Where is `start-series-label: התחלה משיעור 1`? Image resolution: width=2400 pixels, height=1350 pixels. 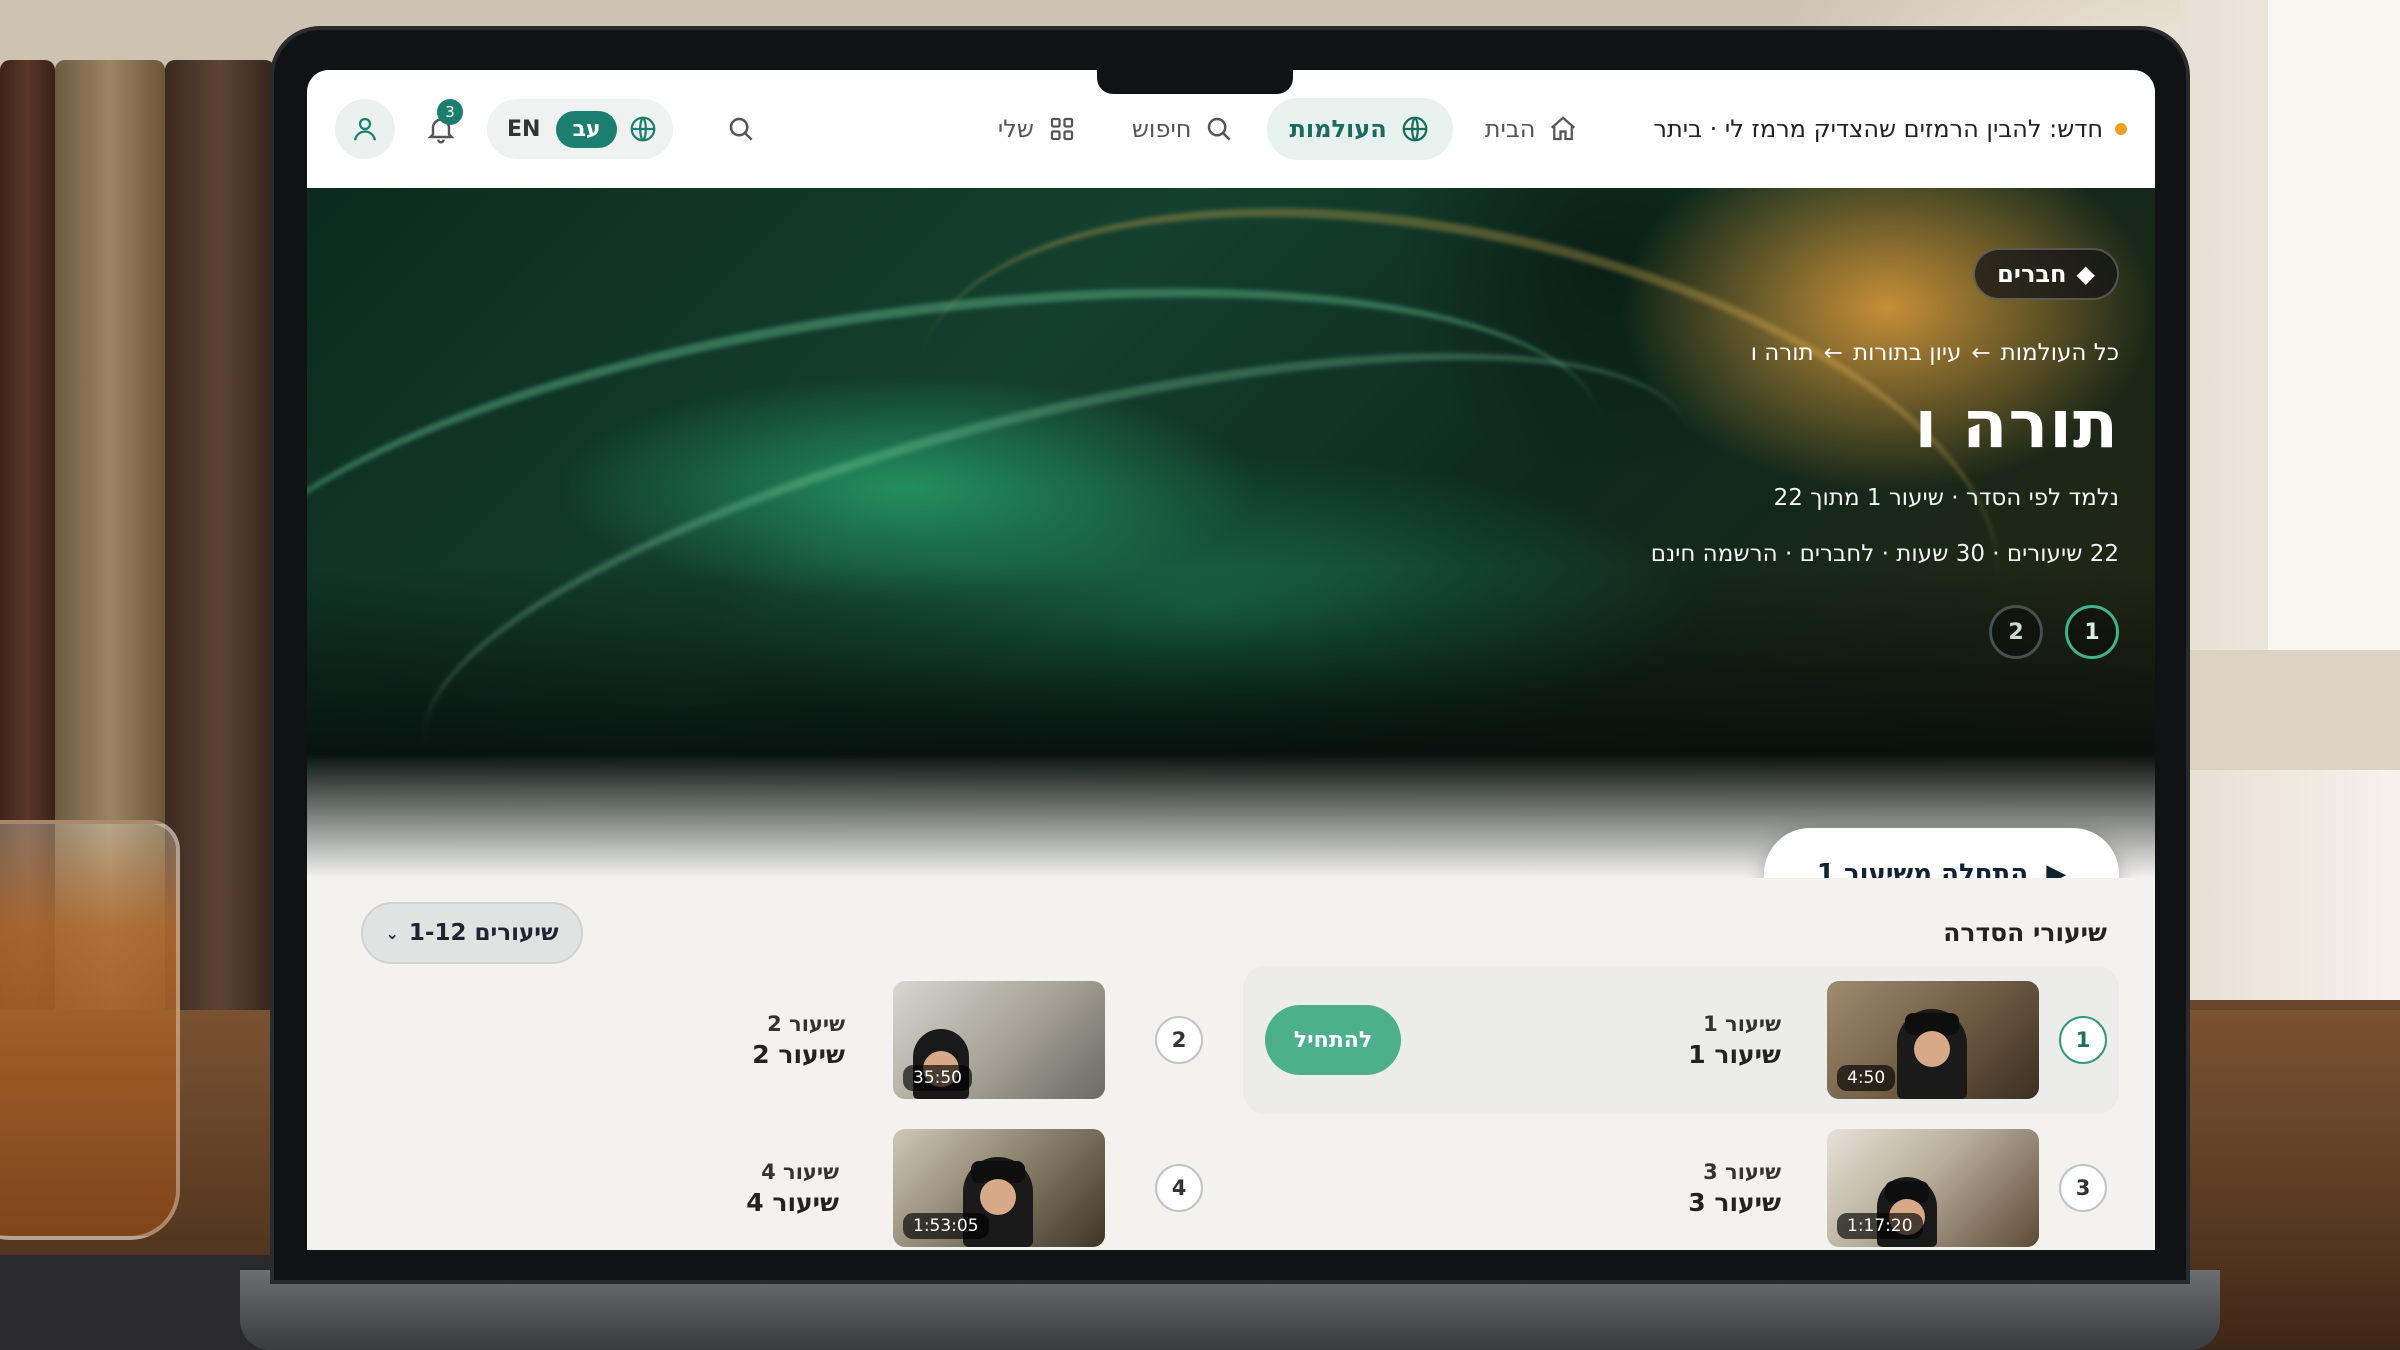
start-series-label: התחלה משיעור 1 is located at coordinates (1922, 868).